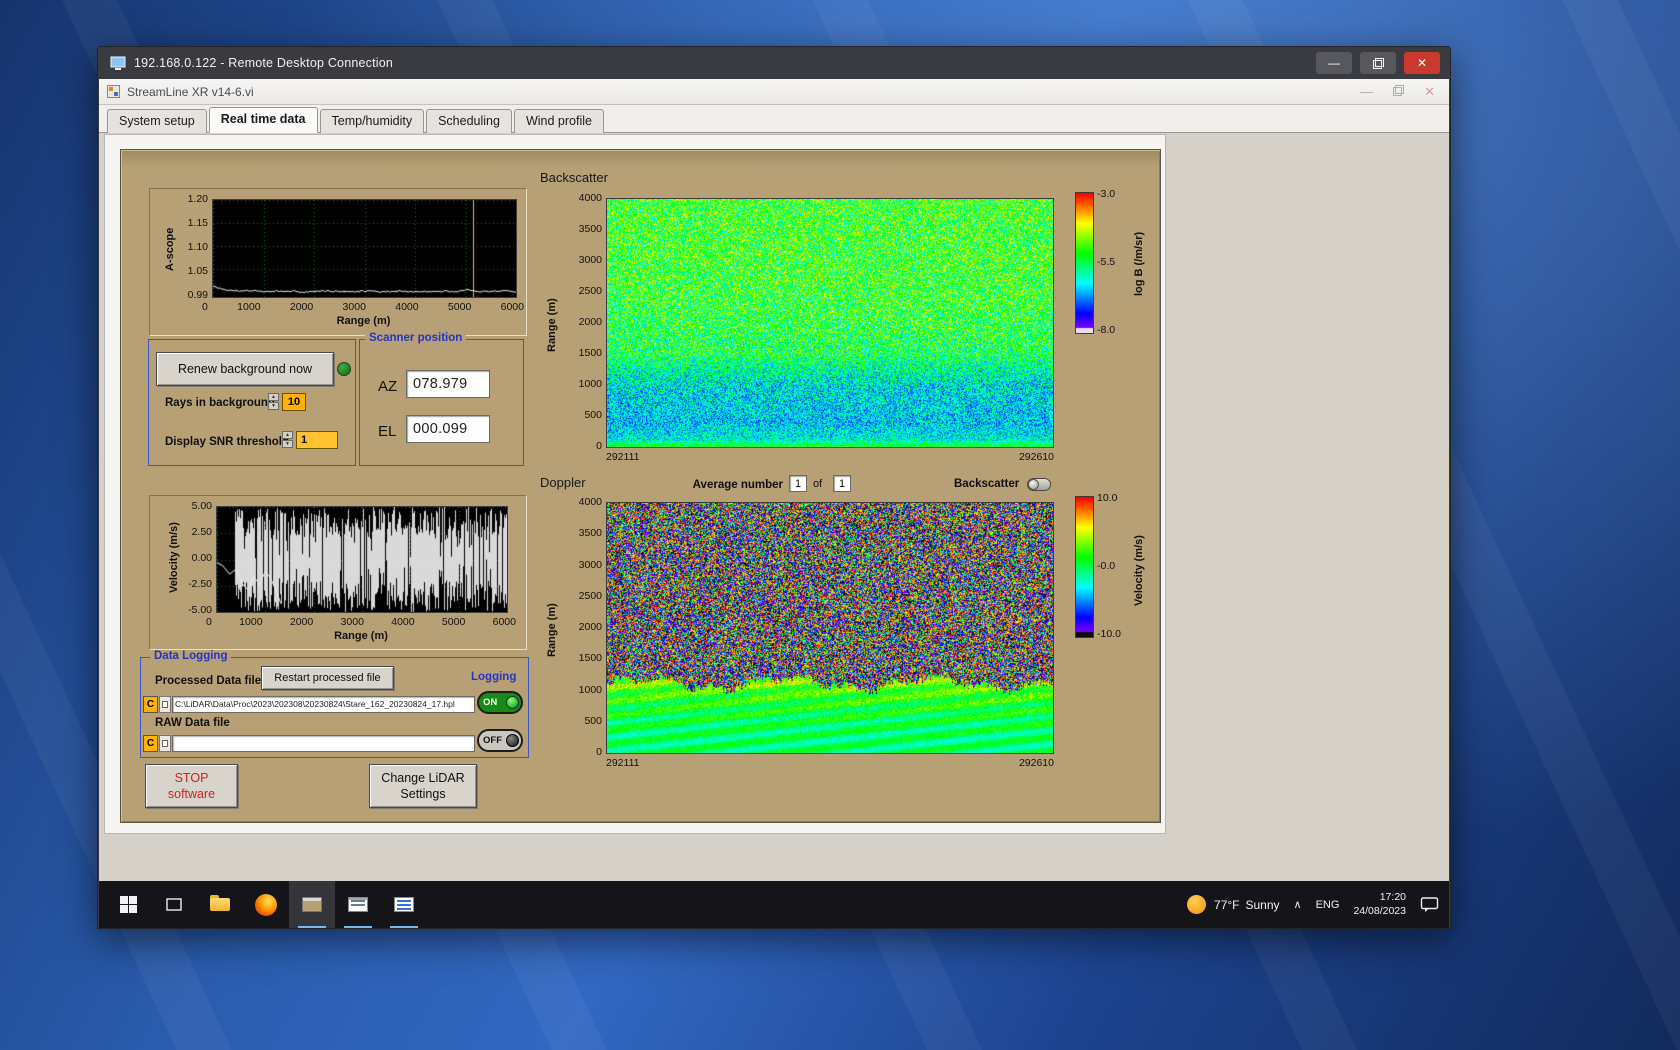 The height and width of the screenshot is (1050, 1680). I want to click on folder-icon, so click(220, 903).